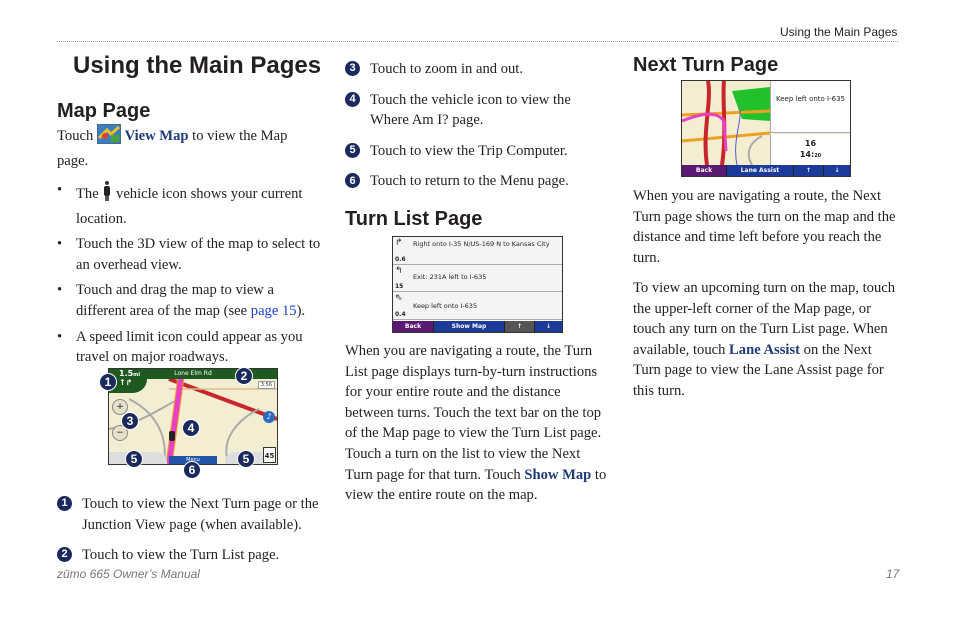 Image resolution: width=954 pixels, height=618 pixels. What do you see at coordinates (134, 459) in the screenshot?
I see `callout-marker-5a: 5` at bounding box center [134, 459].